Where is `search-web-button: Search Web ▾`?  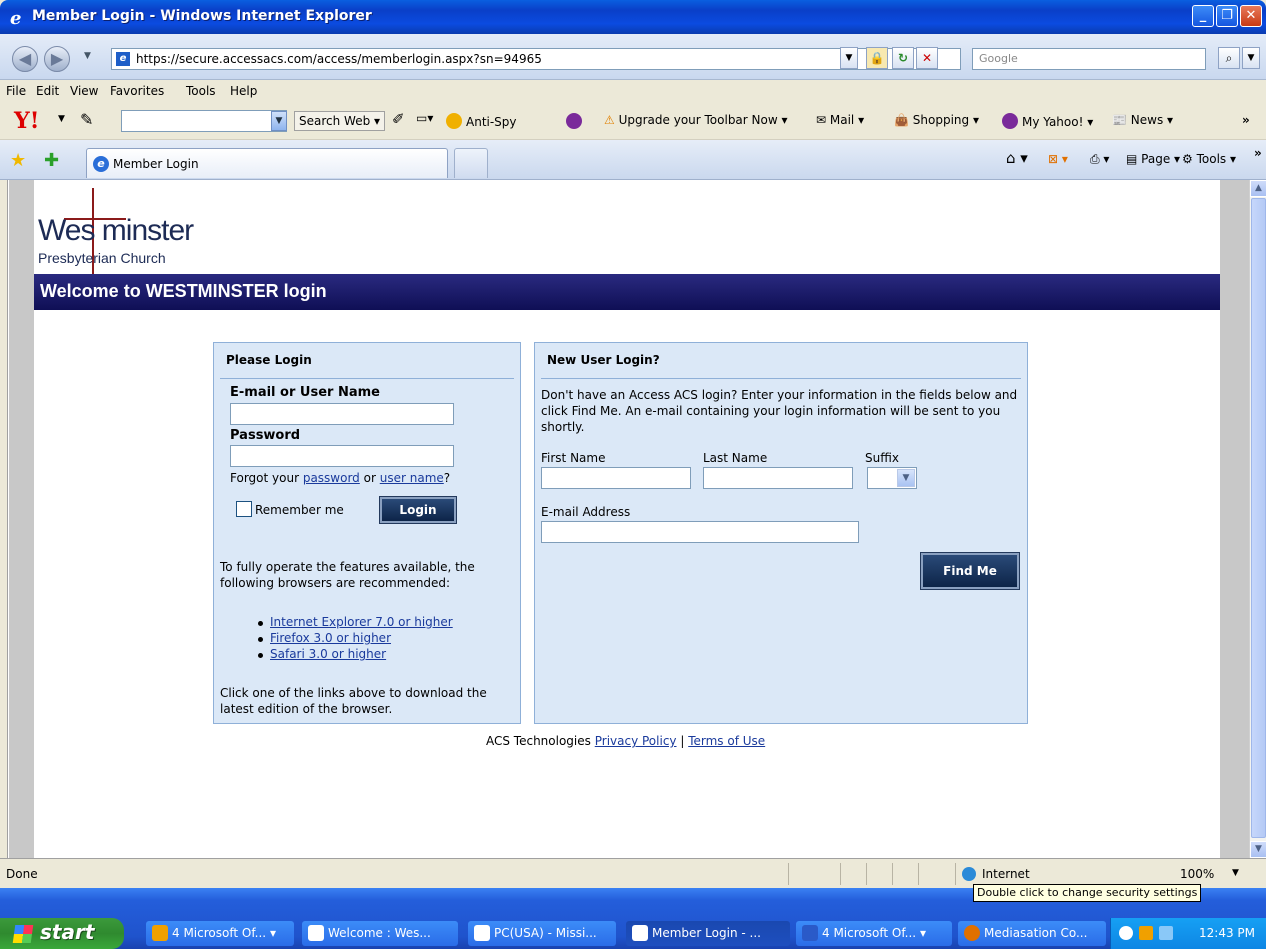 search-web-button: Search Web ▾ is located at coordinates (340, 121).